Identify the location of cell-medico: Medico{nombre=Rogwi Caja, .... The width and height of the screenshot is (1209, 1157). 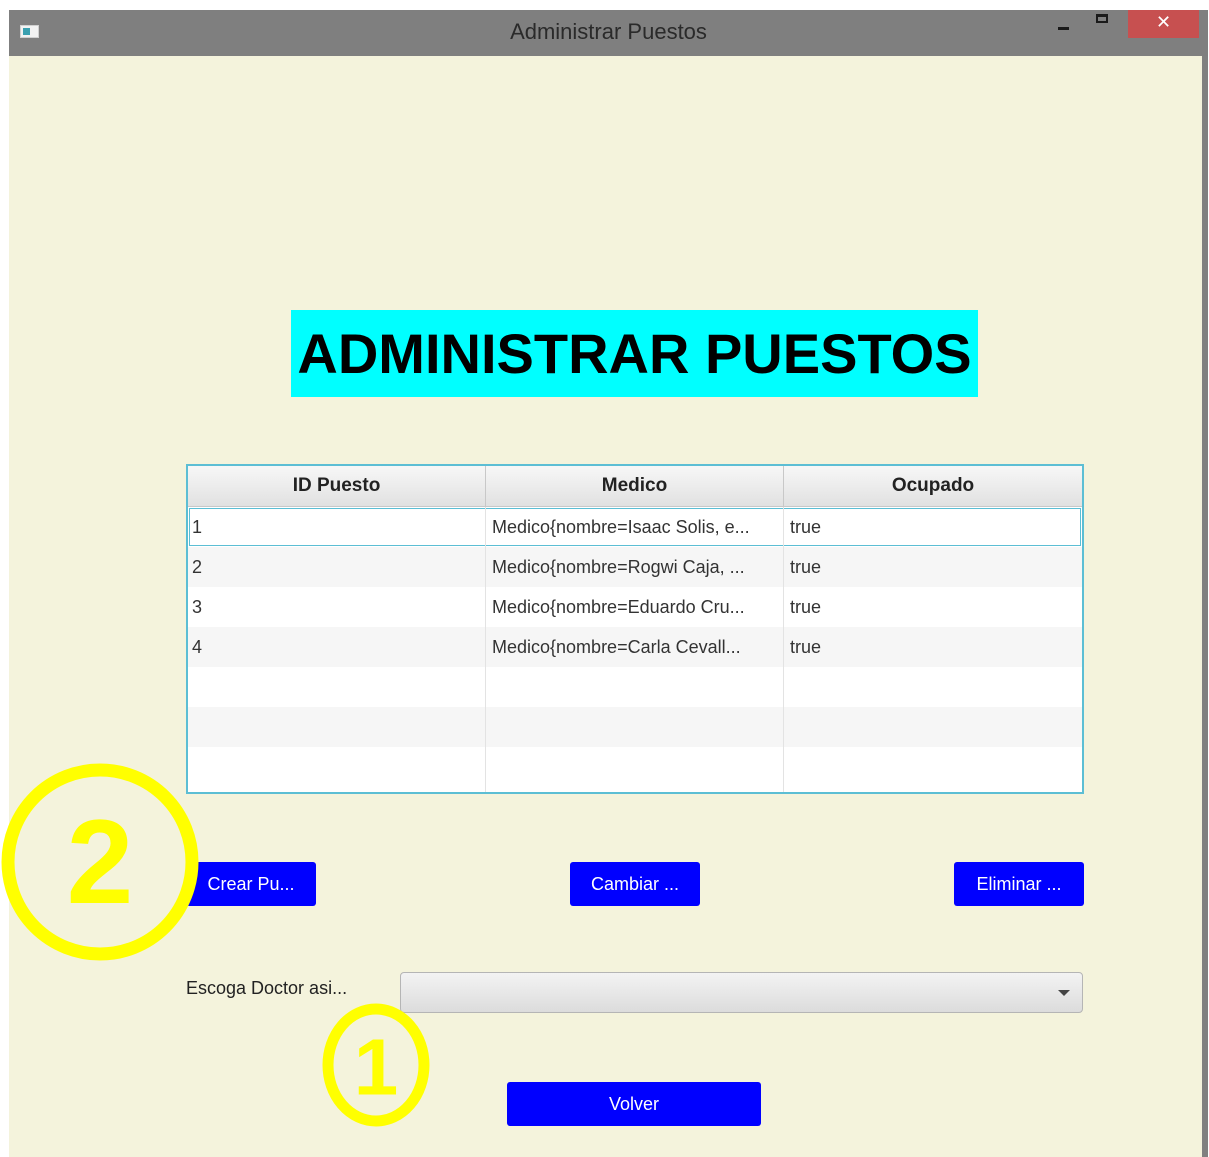
(635, 567).